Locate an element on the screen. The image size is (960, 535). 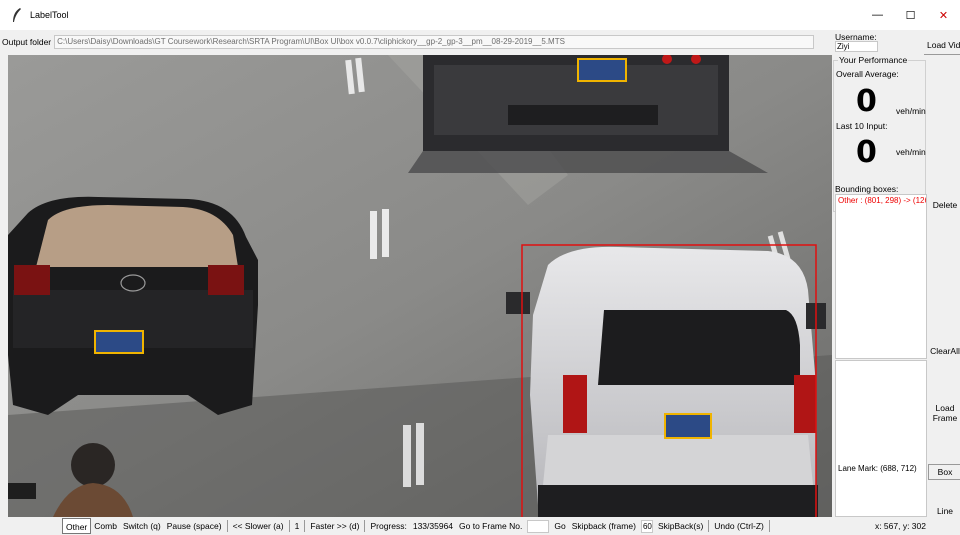
cursor-coordinates: x: 567, y: 302 is located at coordinates (900, 526).